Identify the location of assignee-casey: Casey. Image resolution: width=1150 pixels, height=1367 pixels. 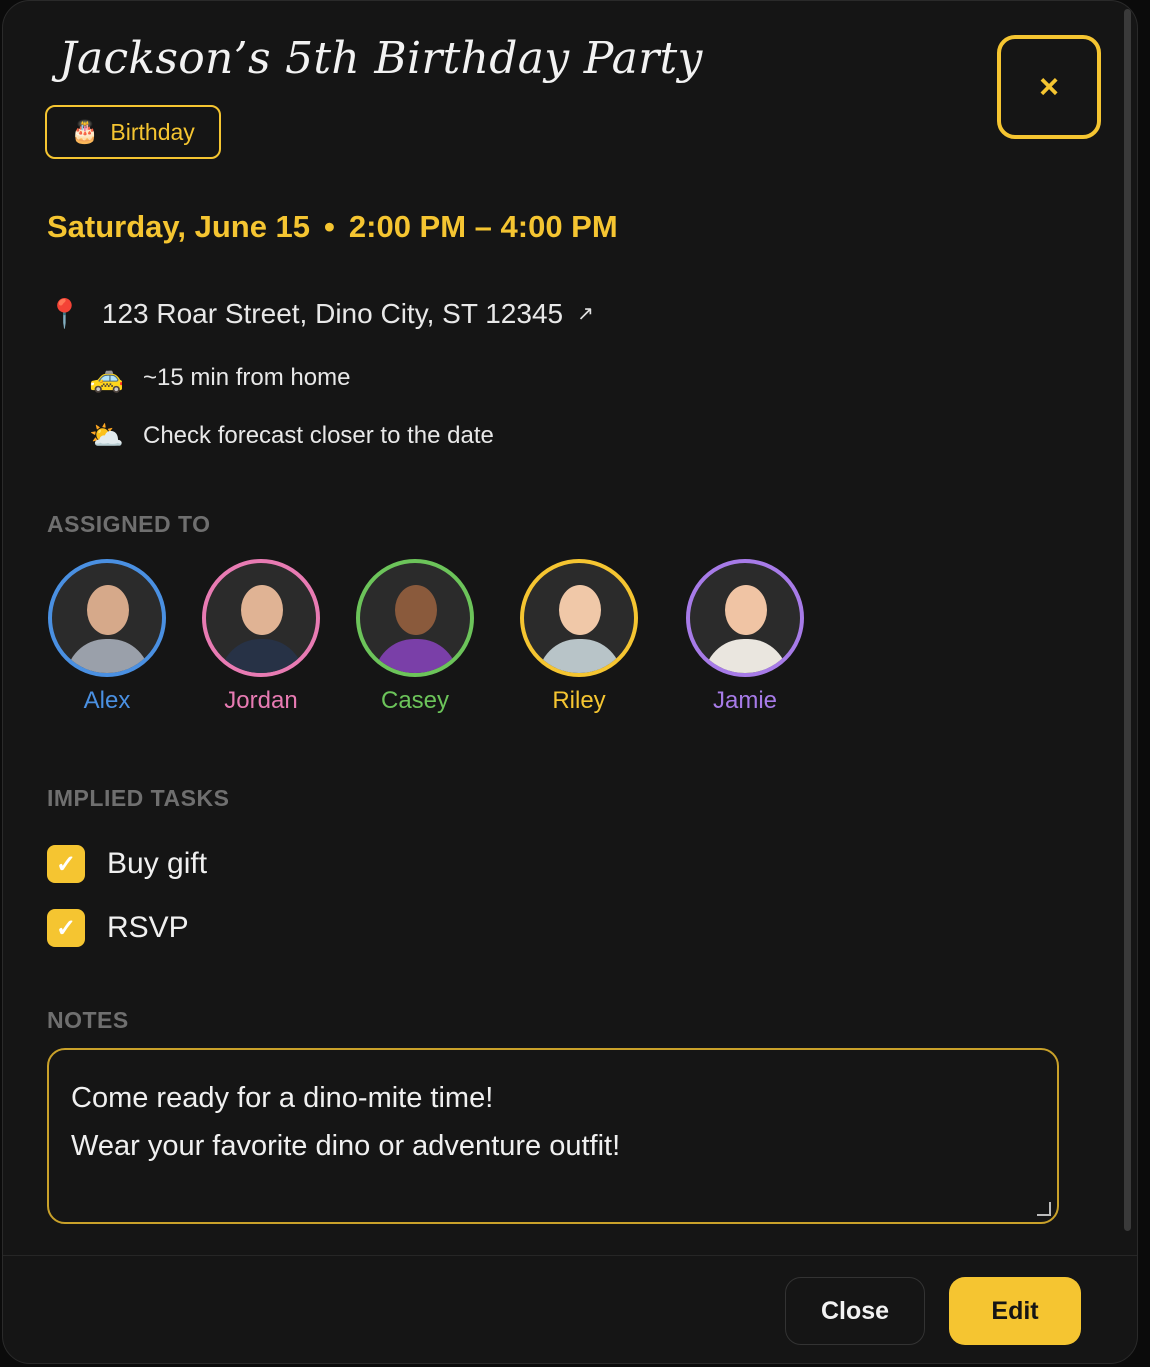
(415, 637).